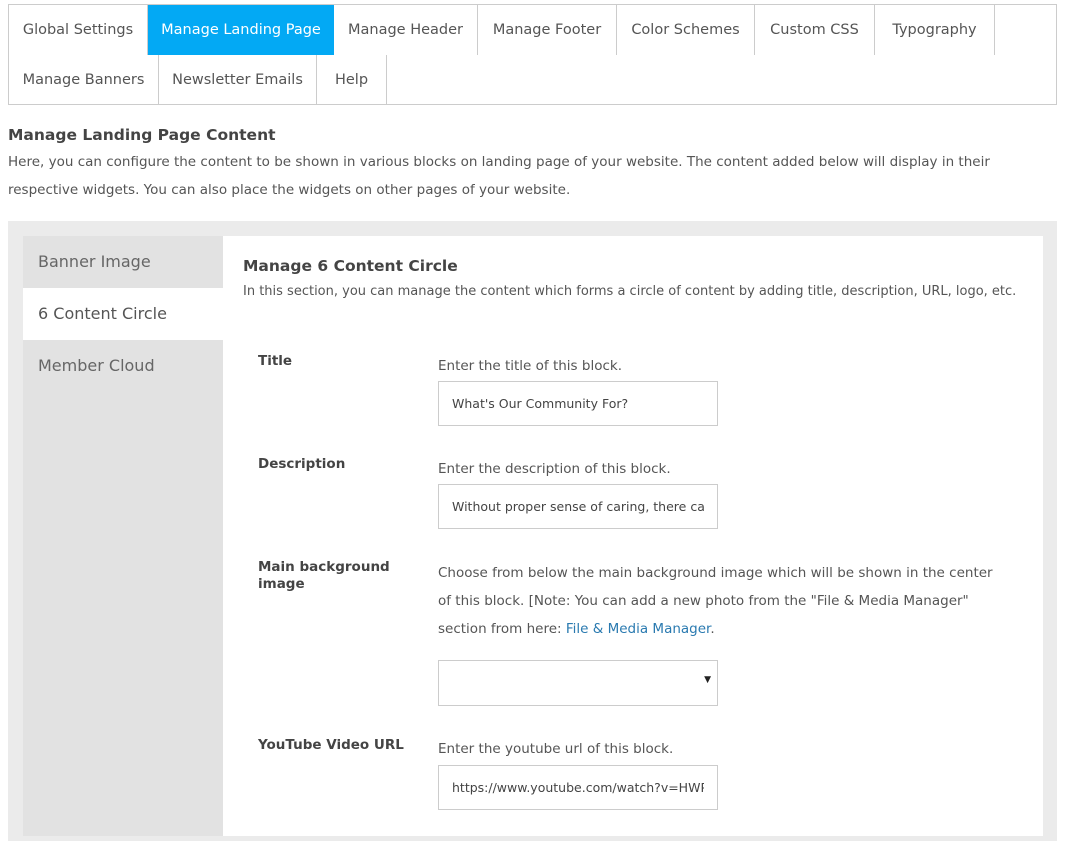 This screenshot has height=841, width=1065. I want to click on tab-label: Manage Banners, so click(83, 80).